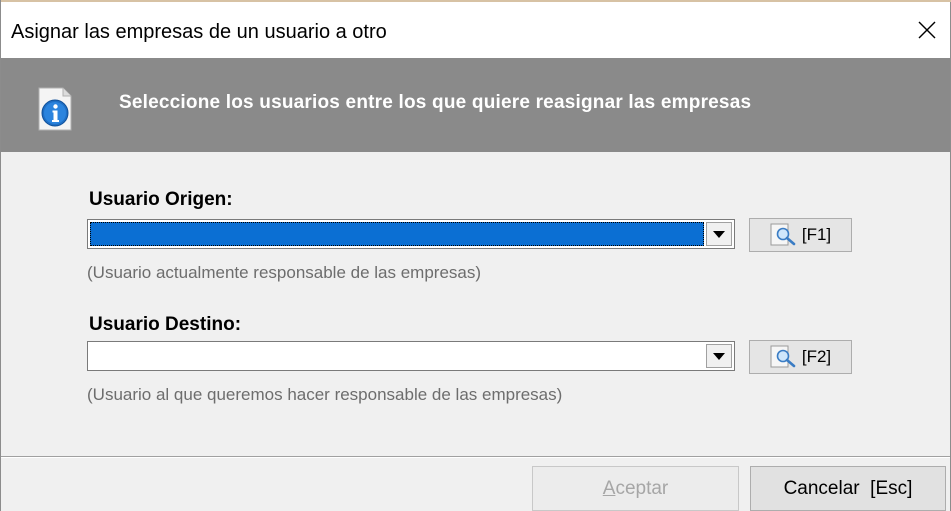 The height and width of the screenshot is (511, 951). I want to click on accept-label: ceptar, so click(642, 488).